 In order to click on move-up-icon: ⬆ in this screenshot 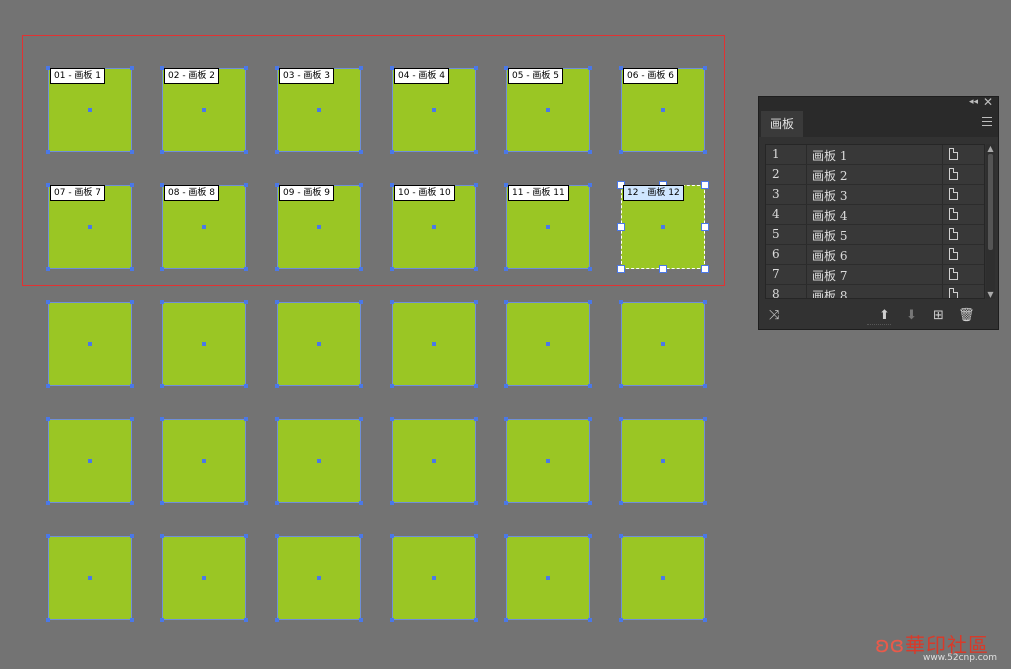, I will do `click(884, 315)`.